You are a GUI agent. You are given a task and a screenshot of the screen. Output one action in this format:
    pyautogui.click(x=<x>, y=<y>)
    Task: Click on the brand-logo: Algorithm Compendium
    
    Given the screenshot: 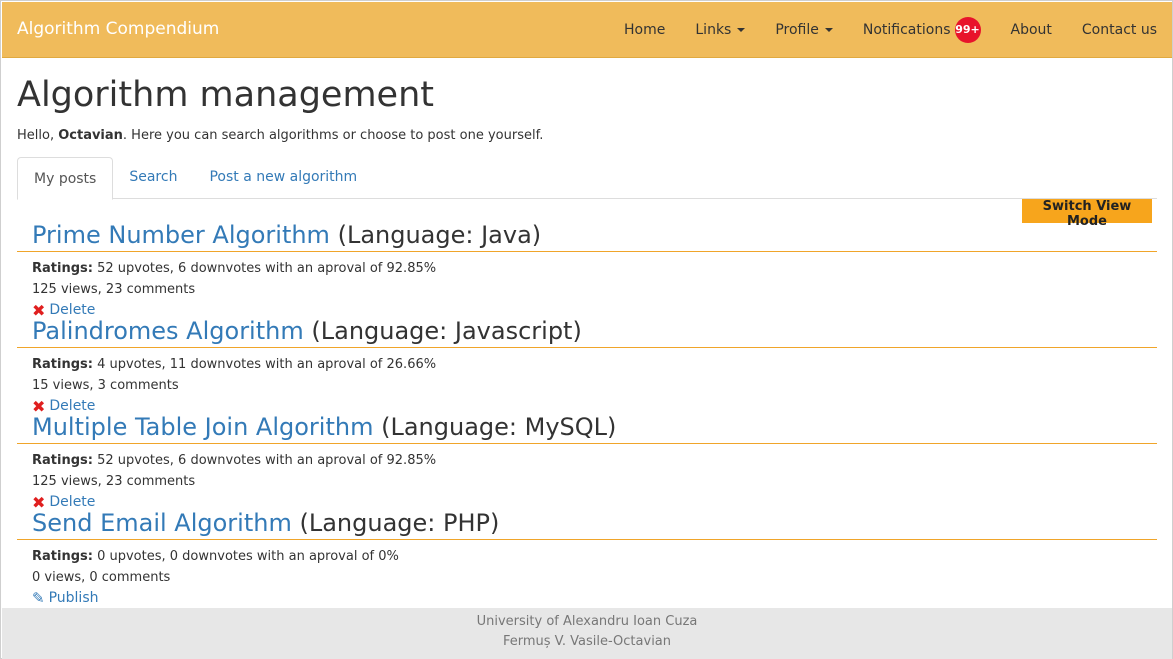 What is the action you would take?
    pyautogui.click(x=118, y=29)
    